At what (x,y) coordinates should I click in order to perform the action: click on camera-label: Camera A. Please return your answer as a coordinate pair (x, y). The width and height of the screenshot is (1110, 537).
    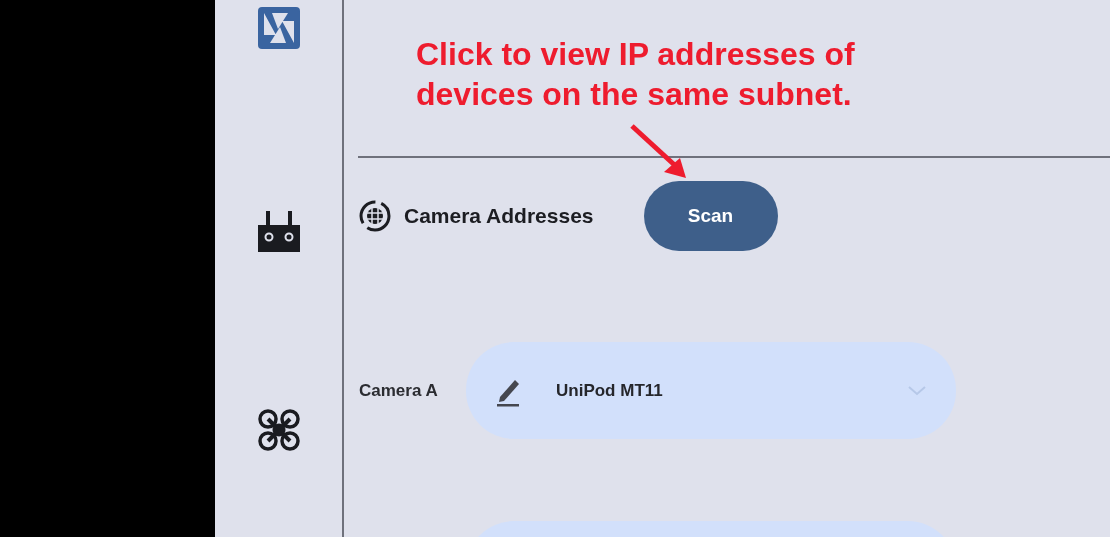
    Looking at the image, I should click on (399, 390).